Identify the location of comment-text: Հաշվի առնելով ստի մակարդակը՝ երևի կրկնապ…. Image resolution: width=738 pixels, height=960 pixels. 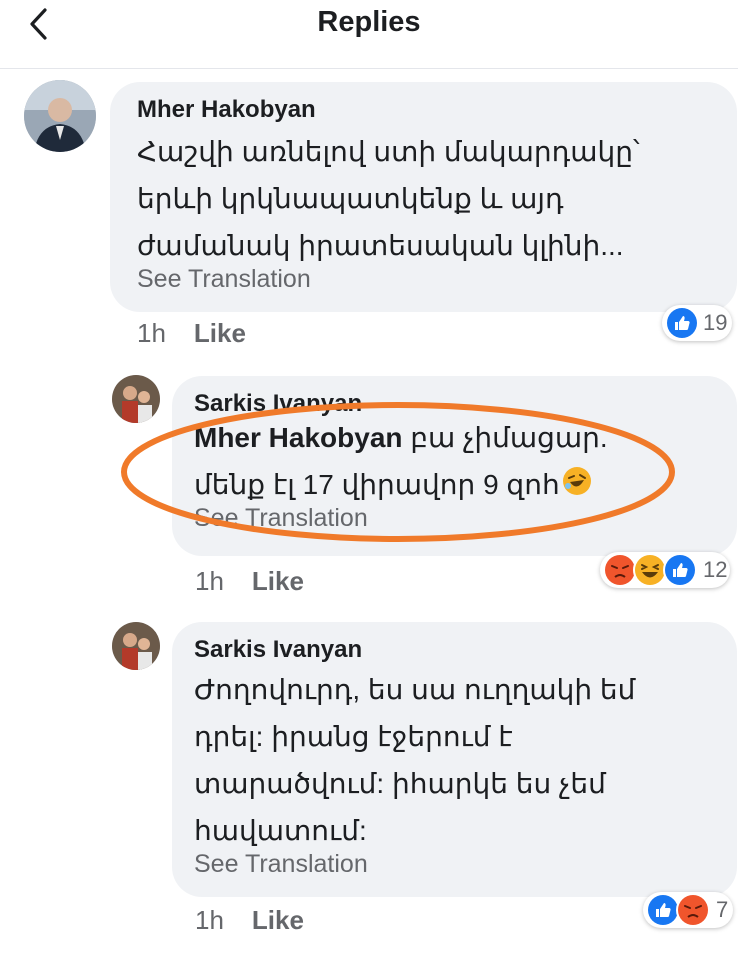
(388, 198).